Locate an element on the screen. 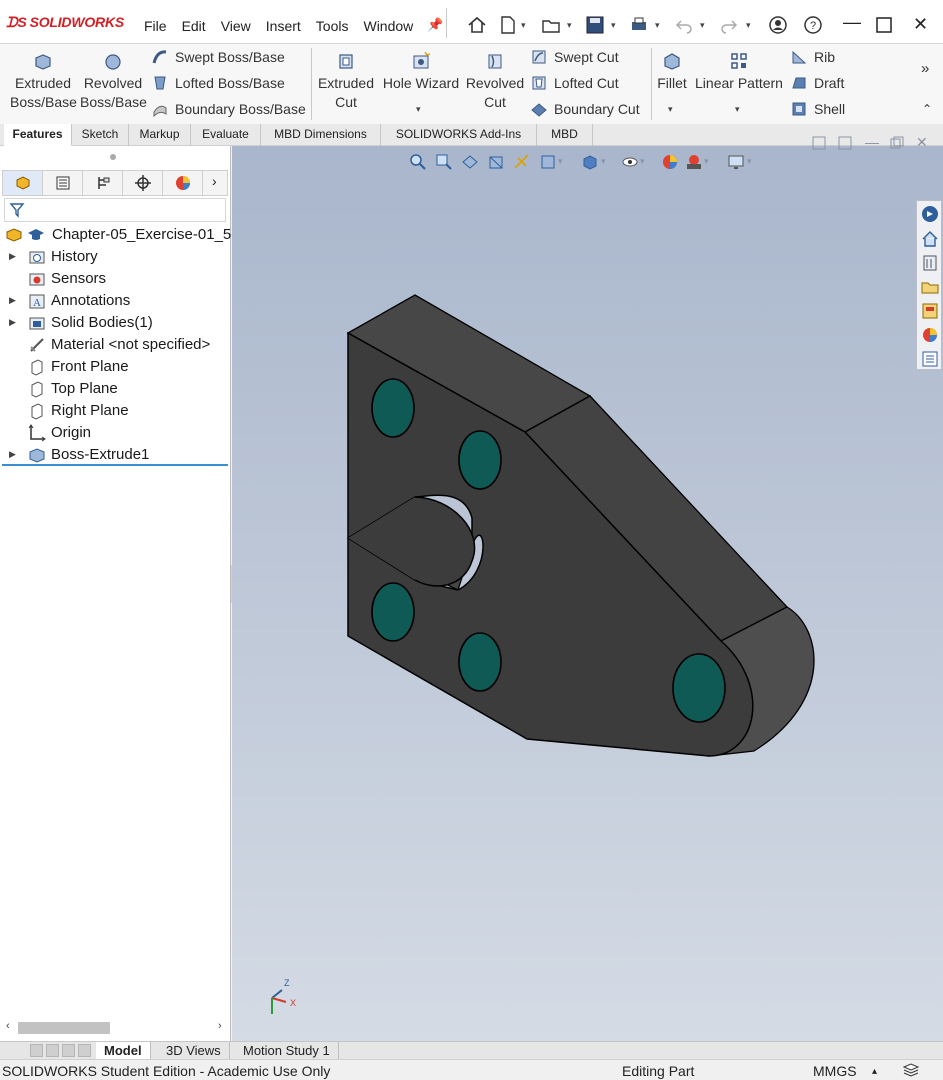 The height and width of the screenshot is (1080, 943). save-dropdown-caret: ▾ is located at coordinates (613, 25).